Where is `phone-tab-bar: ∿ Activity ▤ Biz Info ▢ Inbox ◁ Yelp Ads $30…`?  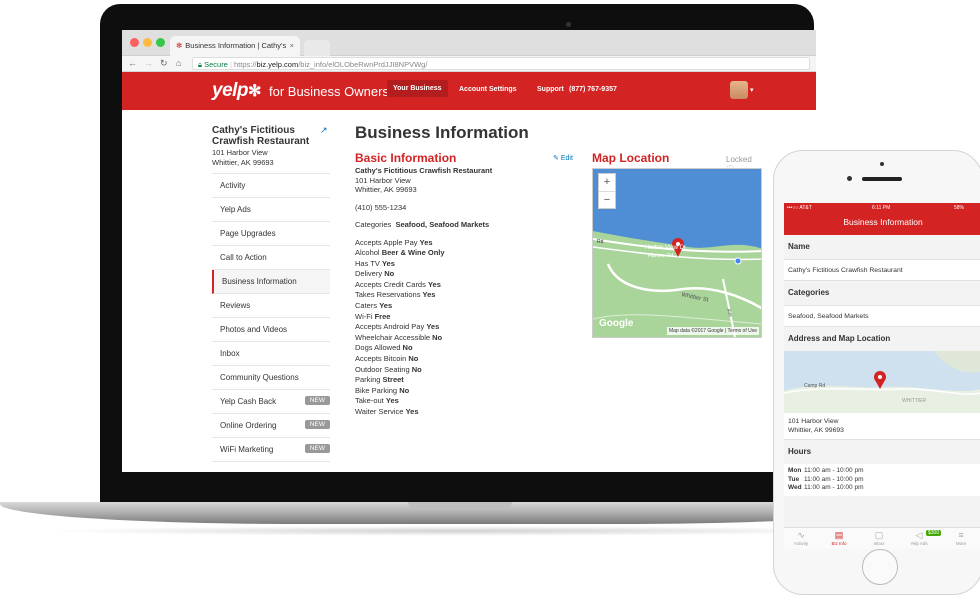
phone-tab-bar: ∿ Activity ▤ Biz Info ▢ Inbox ◁ Yelp Ads $30… is located at coordinates (882, 538).